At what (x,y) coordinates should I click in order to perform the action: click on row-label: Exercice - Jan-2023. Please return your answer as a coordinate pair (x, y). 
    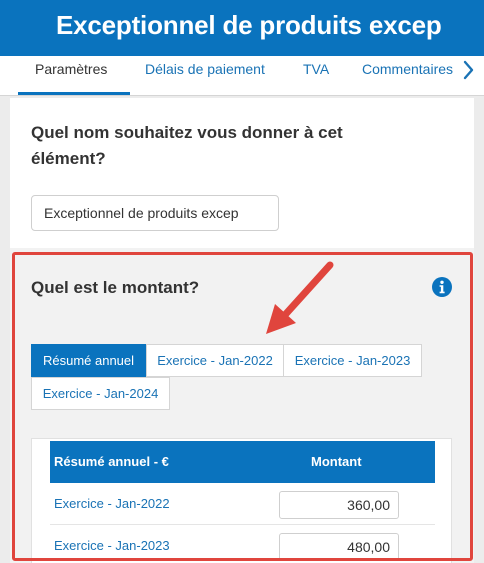
    Looking at the image, I should click on (112, 545).